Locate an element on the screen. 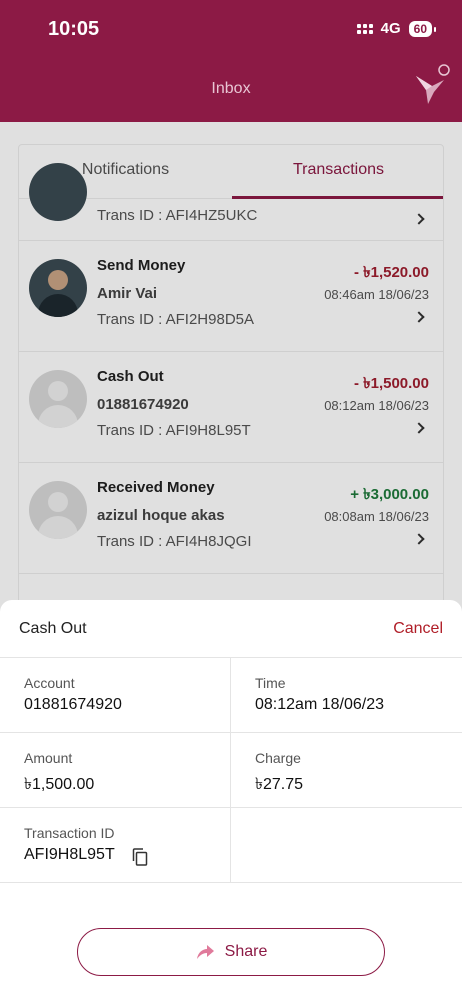  sheet-title: Cash Out is located at coordinates (53, 628).